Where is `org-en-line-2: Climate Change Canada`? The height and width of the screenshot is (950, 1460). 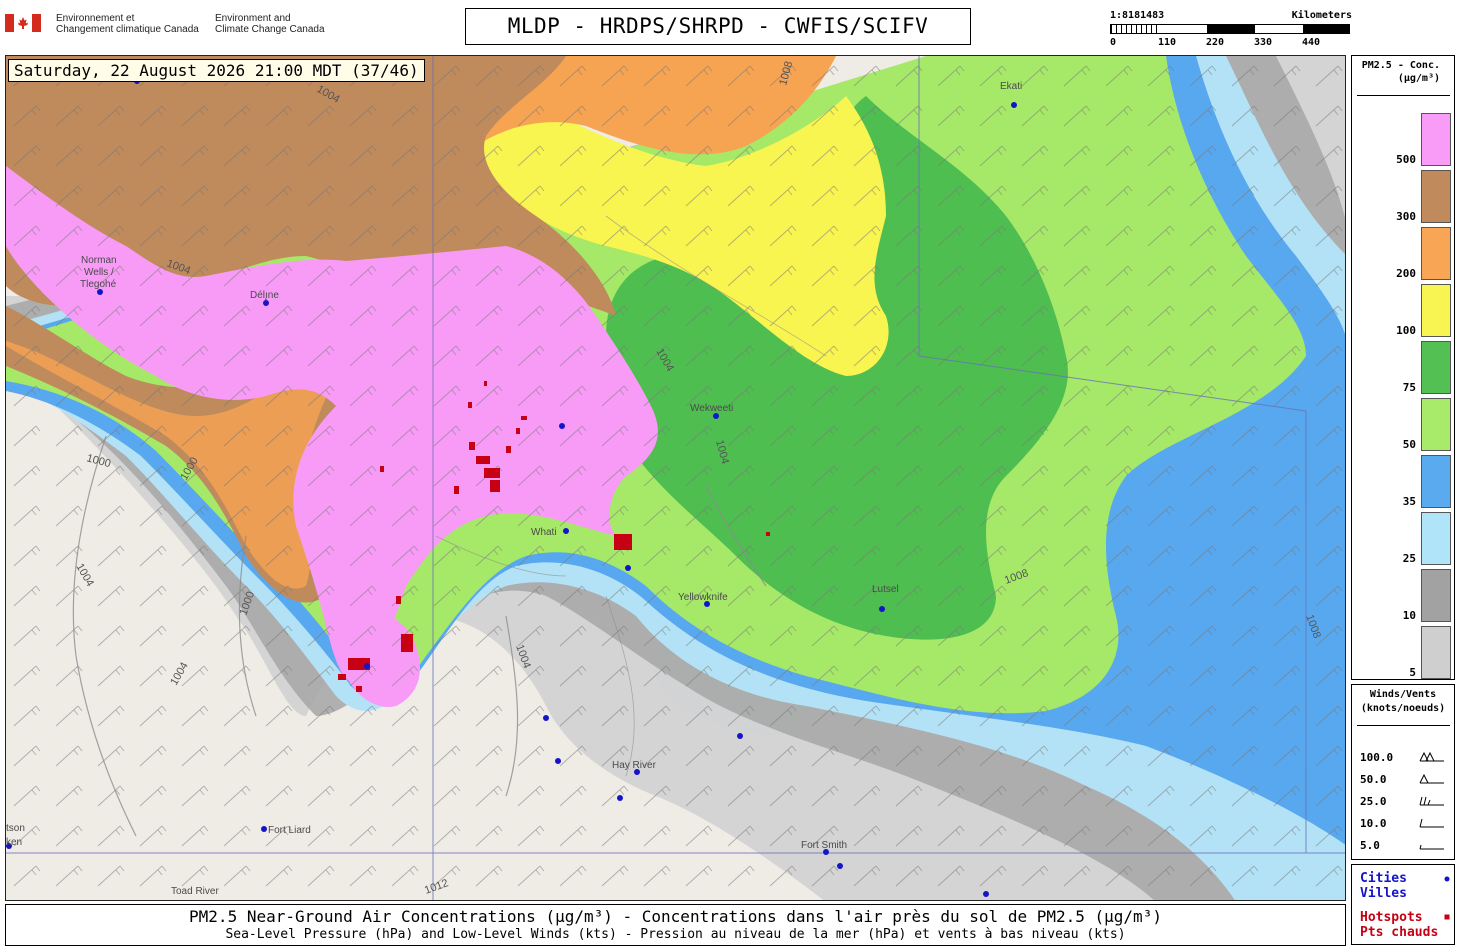 org-en-line-2: Climate Change Canada is located at coordinates (270, 29).